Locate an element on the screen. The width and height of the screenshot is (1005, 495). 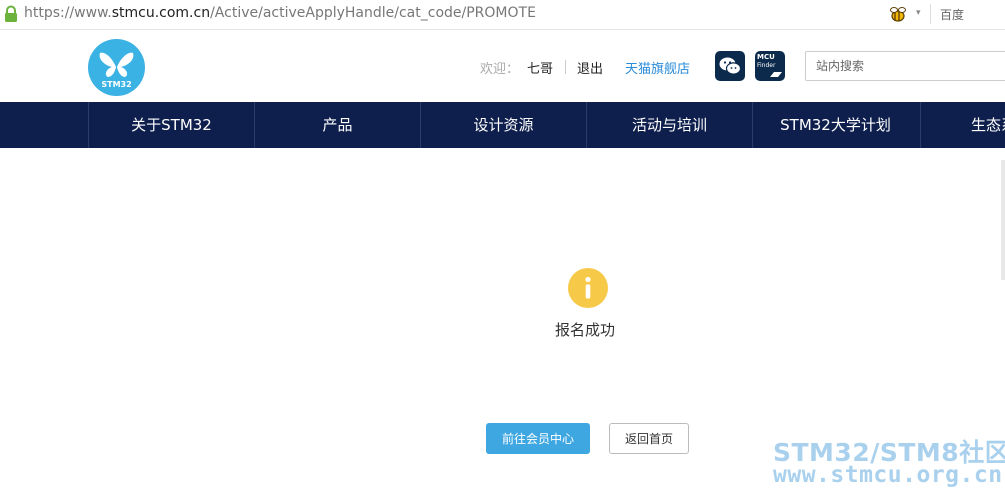
nav-item-university-program: STM32大学计划 is located at coordinates (835, 125).